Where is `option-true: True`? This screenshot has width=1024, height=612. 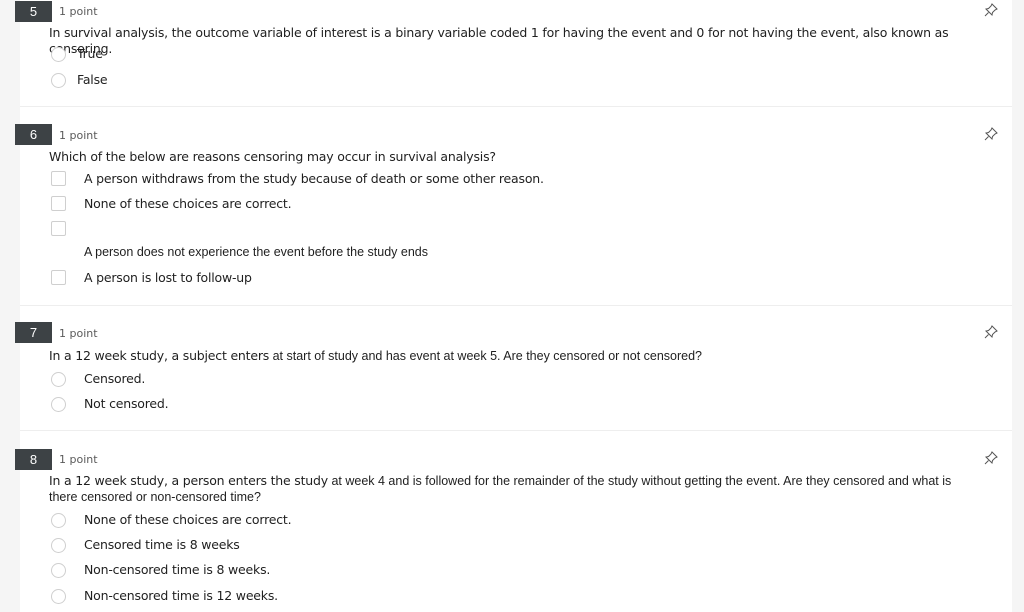
option-true: True is located at coordinates (199, 56).